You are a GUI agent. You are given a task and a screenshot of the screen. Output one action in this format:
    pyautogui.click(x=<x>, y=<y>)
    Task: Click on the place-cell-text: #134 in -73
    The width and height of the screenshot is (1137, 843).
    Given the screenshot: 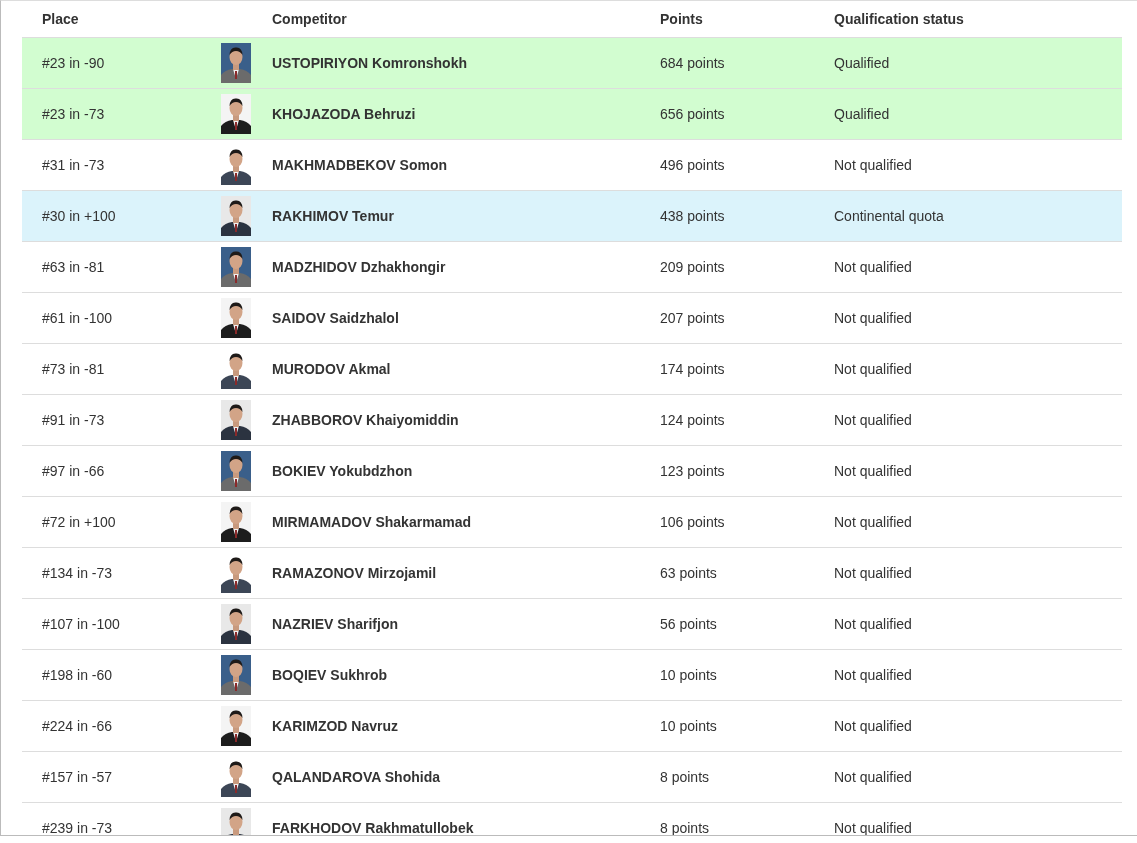 What is the action you would take?
    pyautogui.click(x=77, y=573)
    